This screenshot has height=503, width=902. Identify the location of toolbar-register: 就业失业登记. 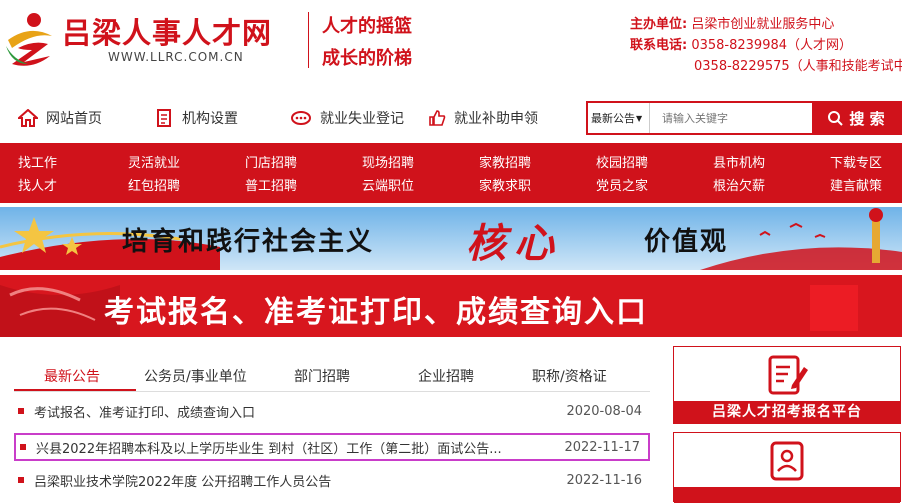
(347, 118).